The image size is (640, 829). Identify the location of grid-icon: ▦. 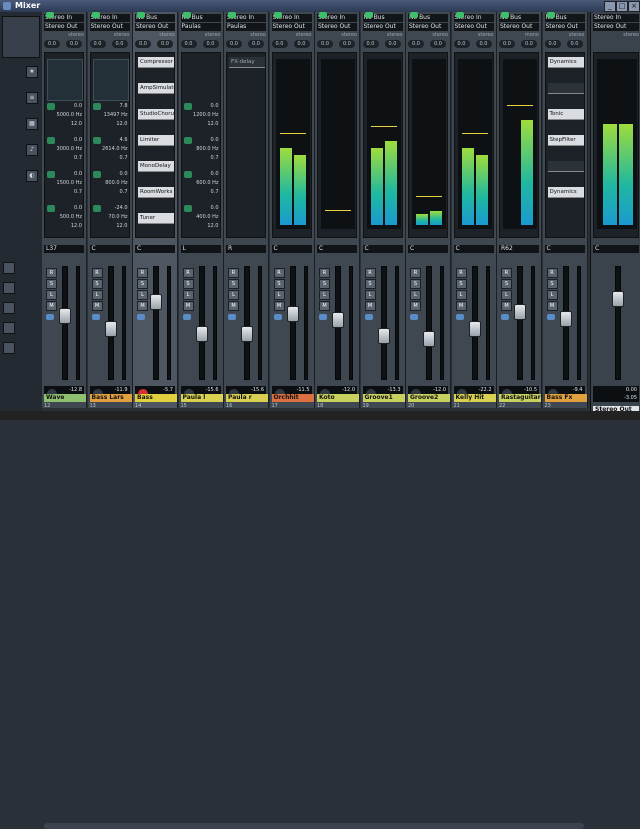
(32, 124).